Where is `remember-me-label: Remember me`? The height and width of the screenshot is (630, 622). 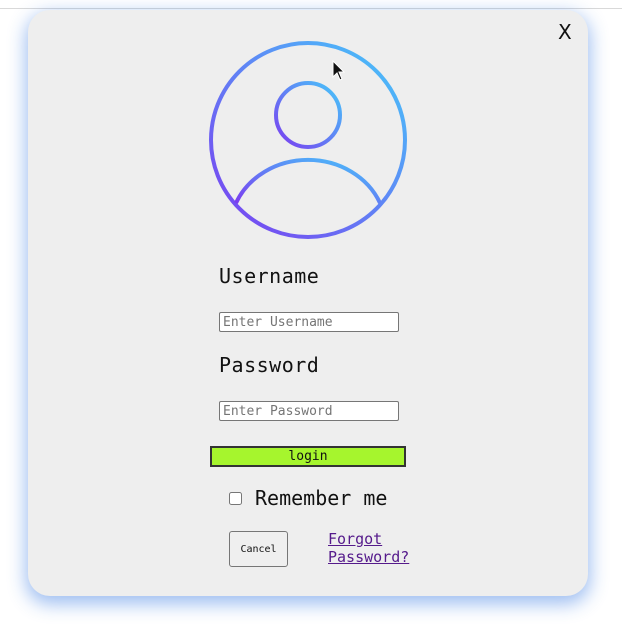
remember-me-label: Remember me is located at coordinates (321, 498).